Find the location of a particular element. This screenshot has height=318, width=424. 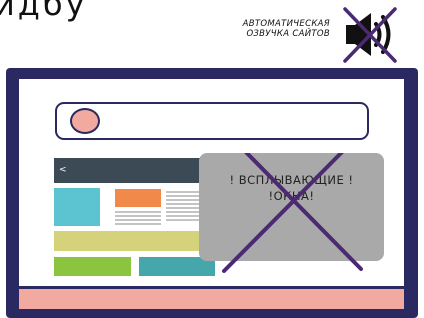

content-block-orange is located at coordinates (138, 198).